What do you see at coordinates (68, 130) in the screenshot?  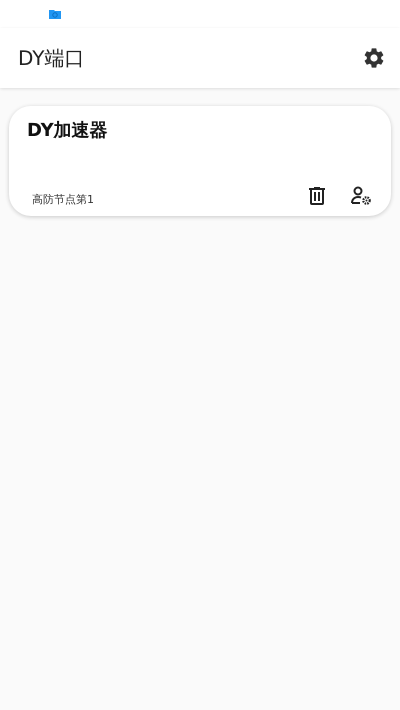 I see `card-title: DY加速器` at bounding box center [68, 130].